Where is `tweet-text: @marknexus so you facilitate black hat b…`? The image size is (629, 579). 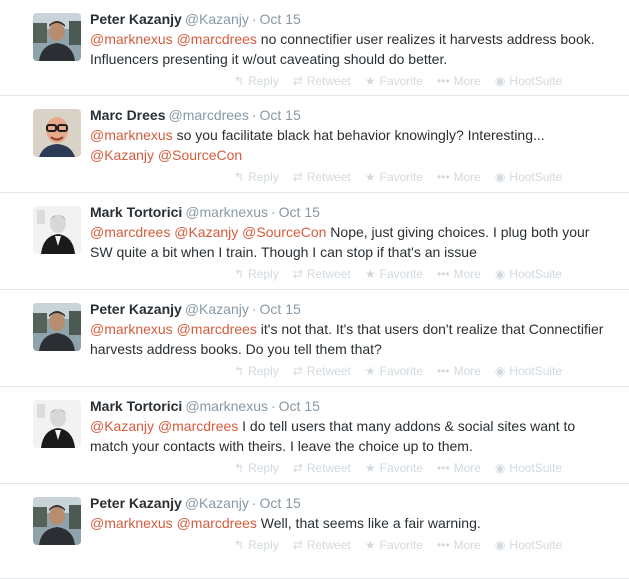
tweet-text: @marknexus so you facilitate black hat b… is located at coordinates (359, 144).